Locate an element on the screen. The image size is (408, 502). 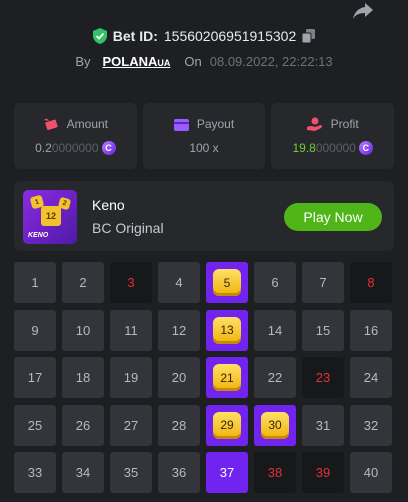
keno-cell-30: 30 is located at coordinates (275, 425).